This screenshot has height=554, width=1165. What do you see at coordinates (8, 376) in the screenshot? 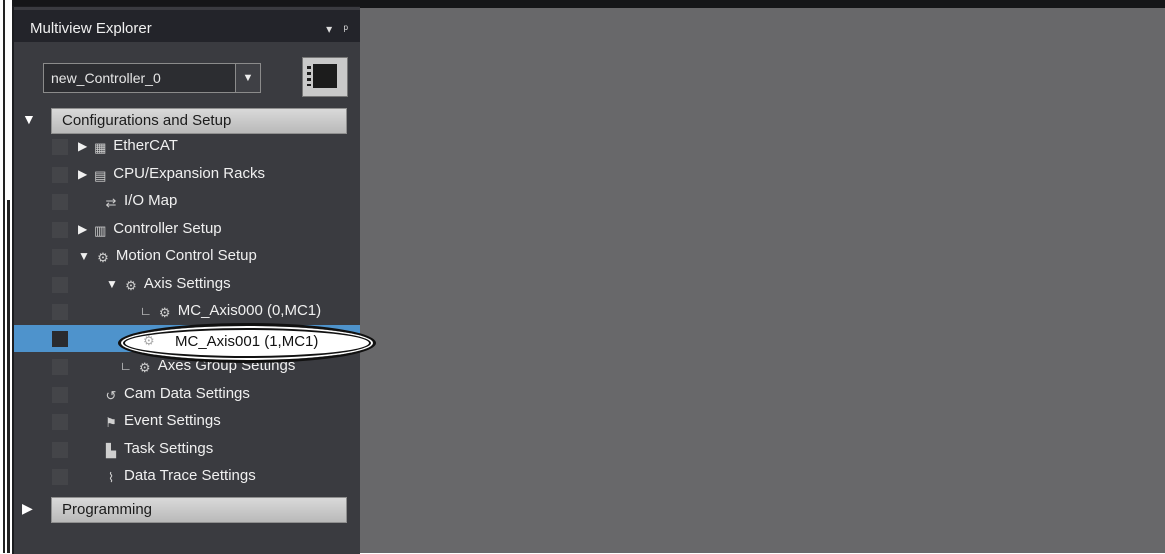
I see `left-splitter` at bounding box center [8, 376].